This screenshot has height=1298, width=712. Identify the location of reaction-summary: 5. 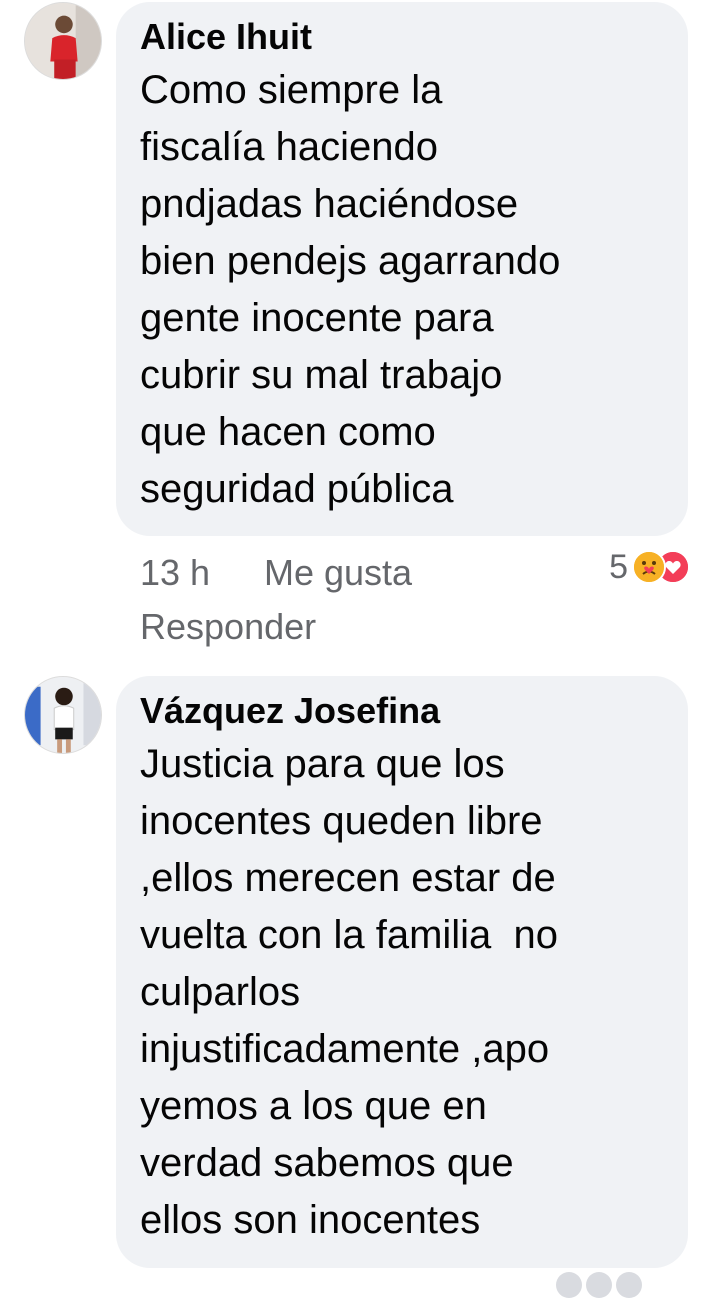
(649, 567).